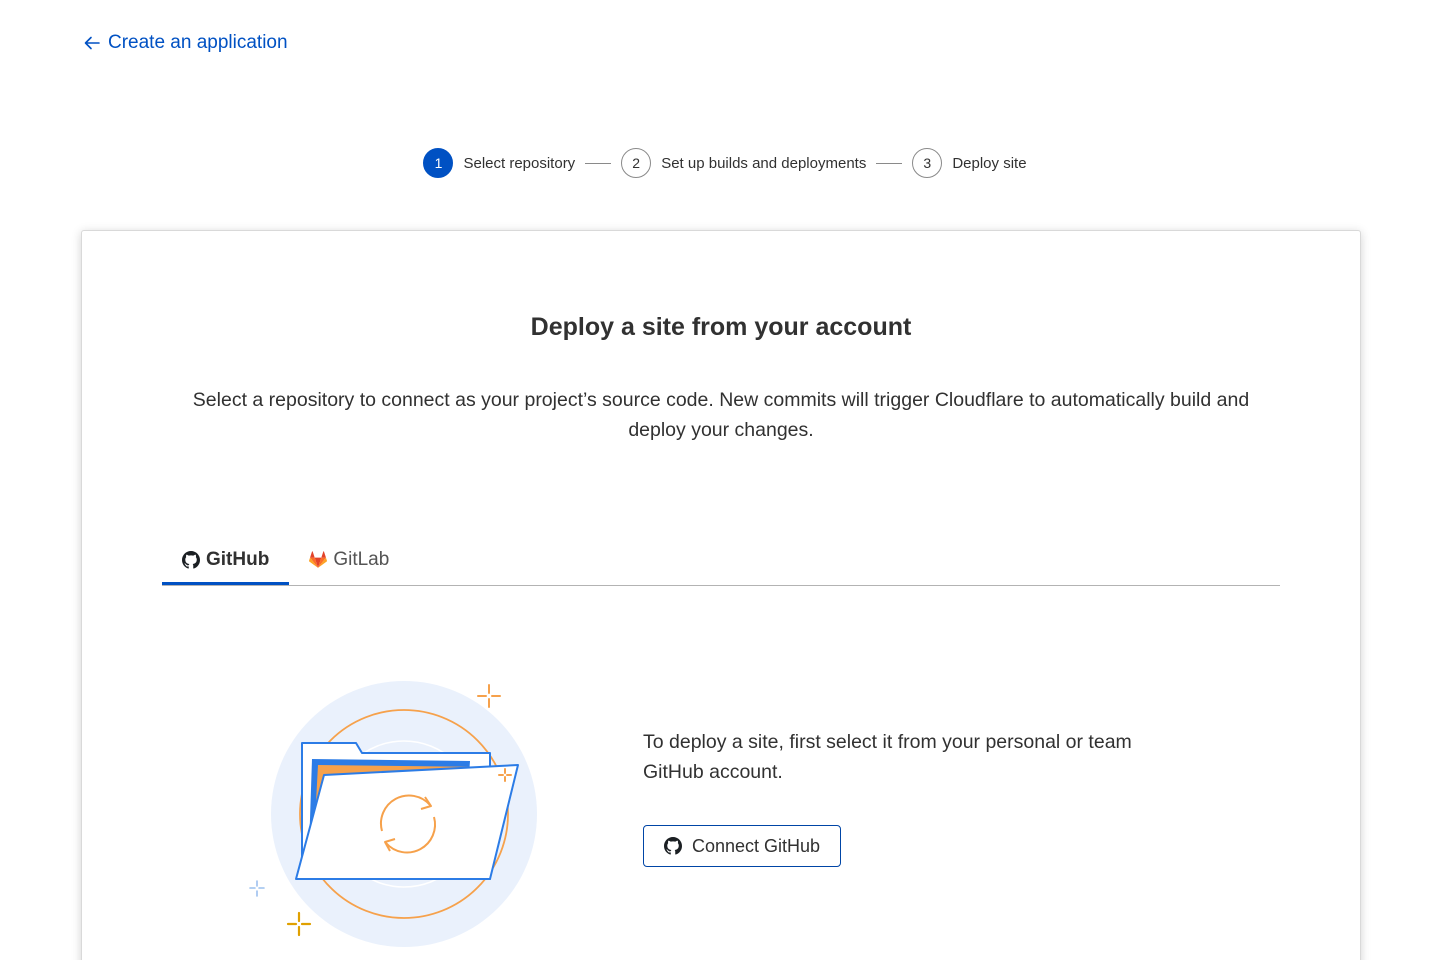 This screenshot has width=1450, height=960. I want to click on step-number: 1, so click(438, 163).